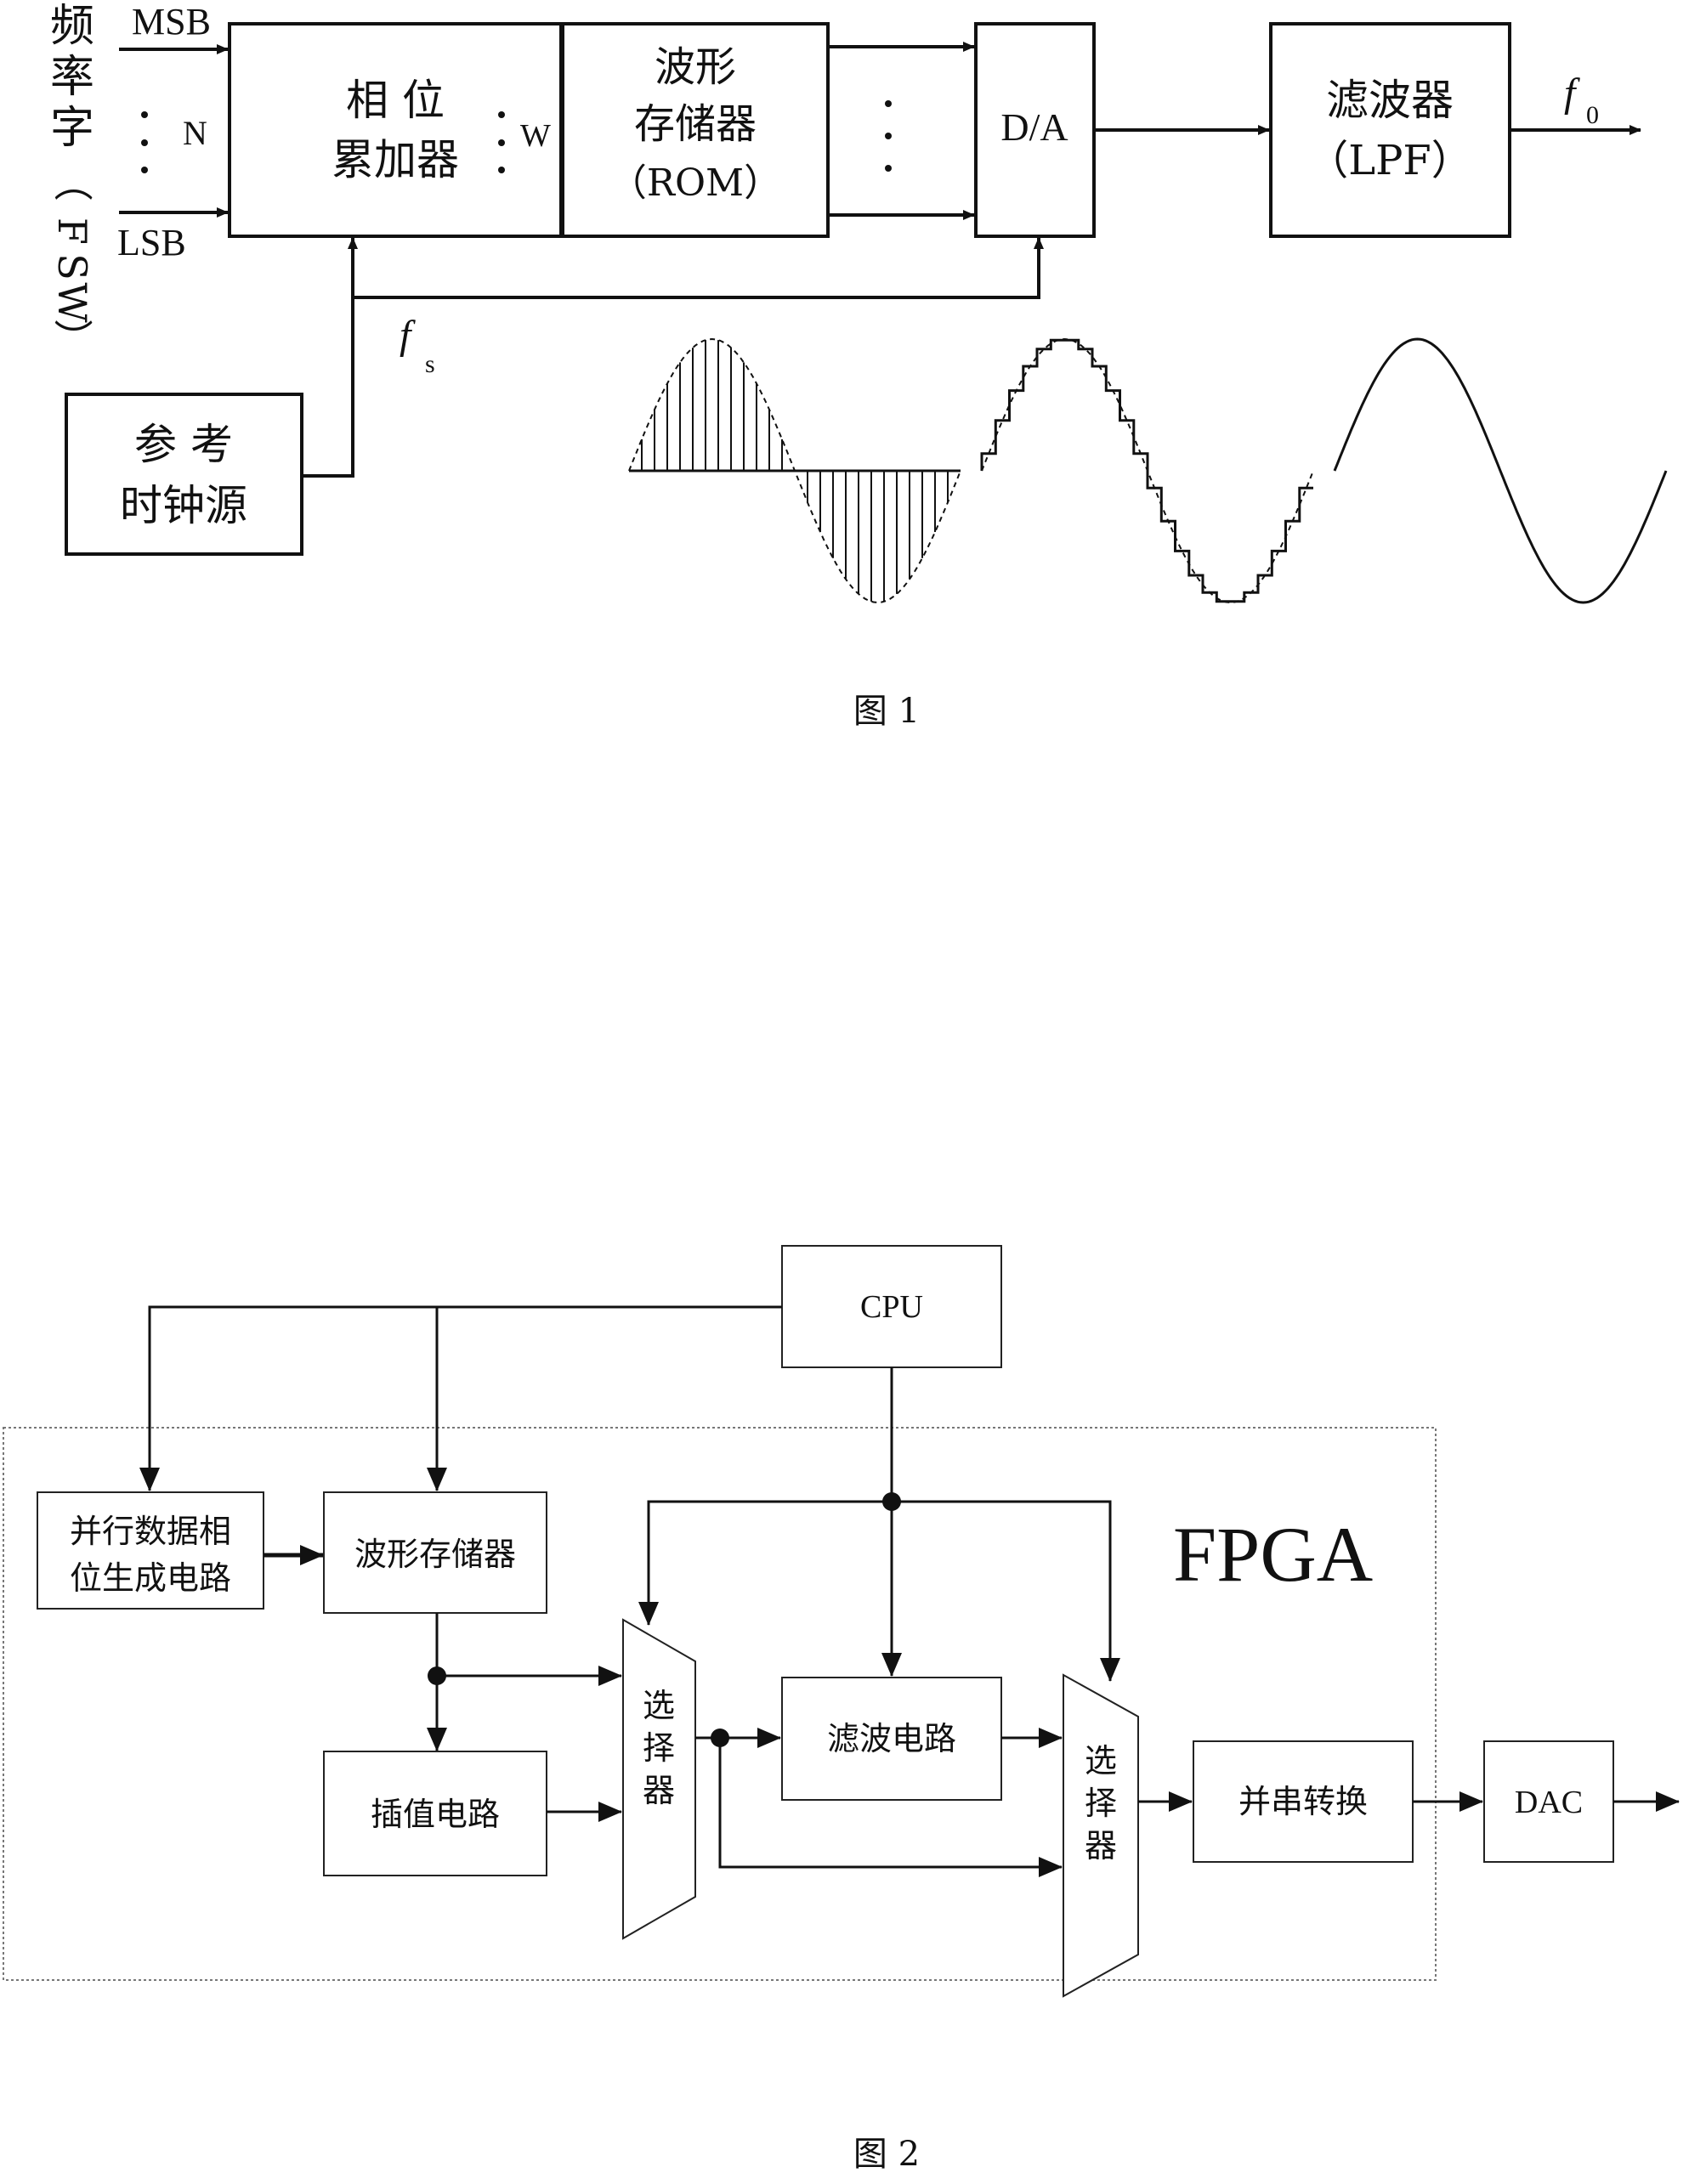  What do you see at coordinates (195, 133) in the screenshot?
I see `n-label: N` at bounding box center [195, 133].